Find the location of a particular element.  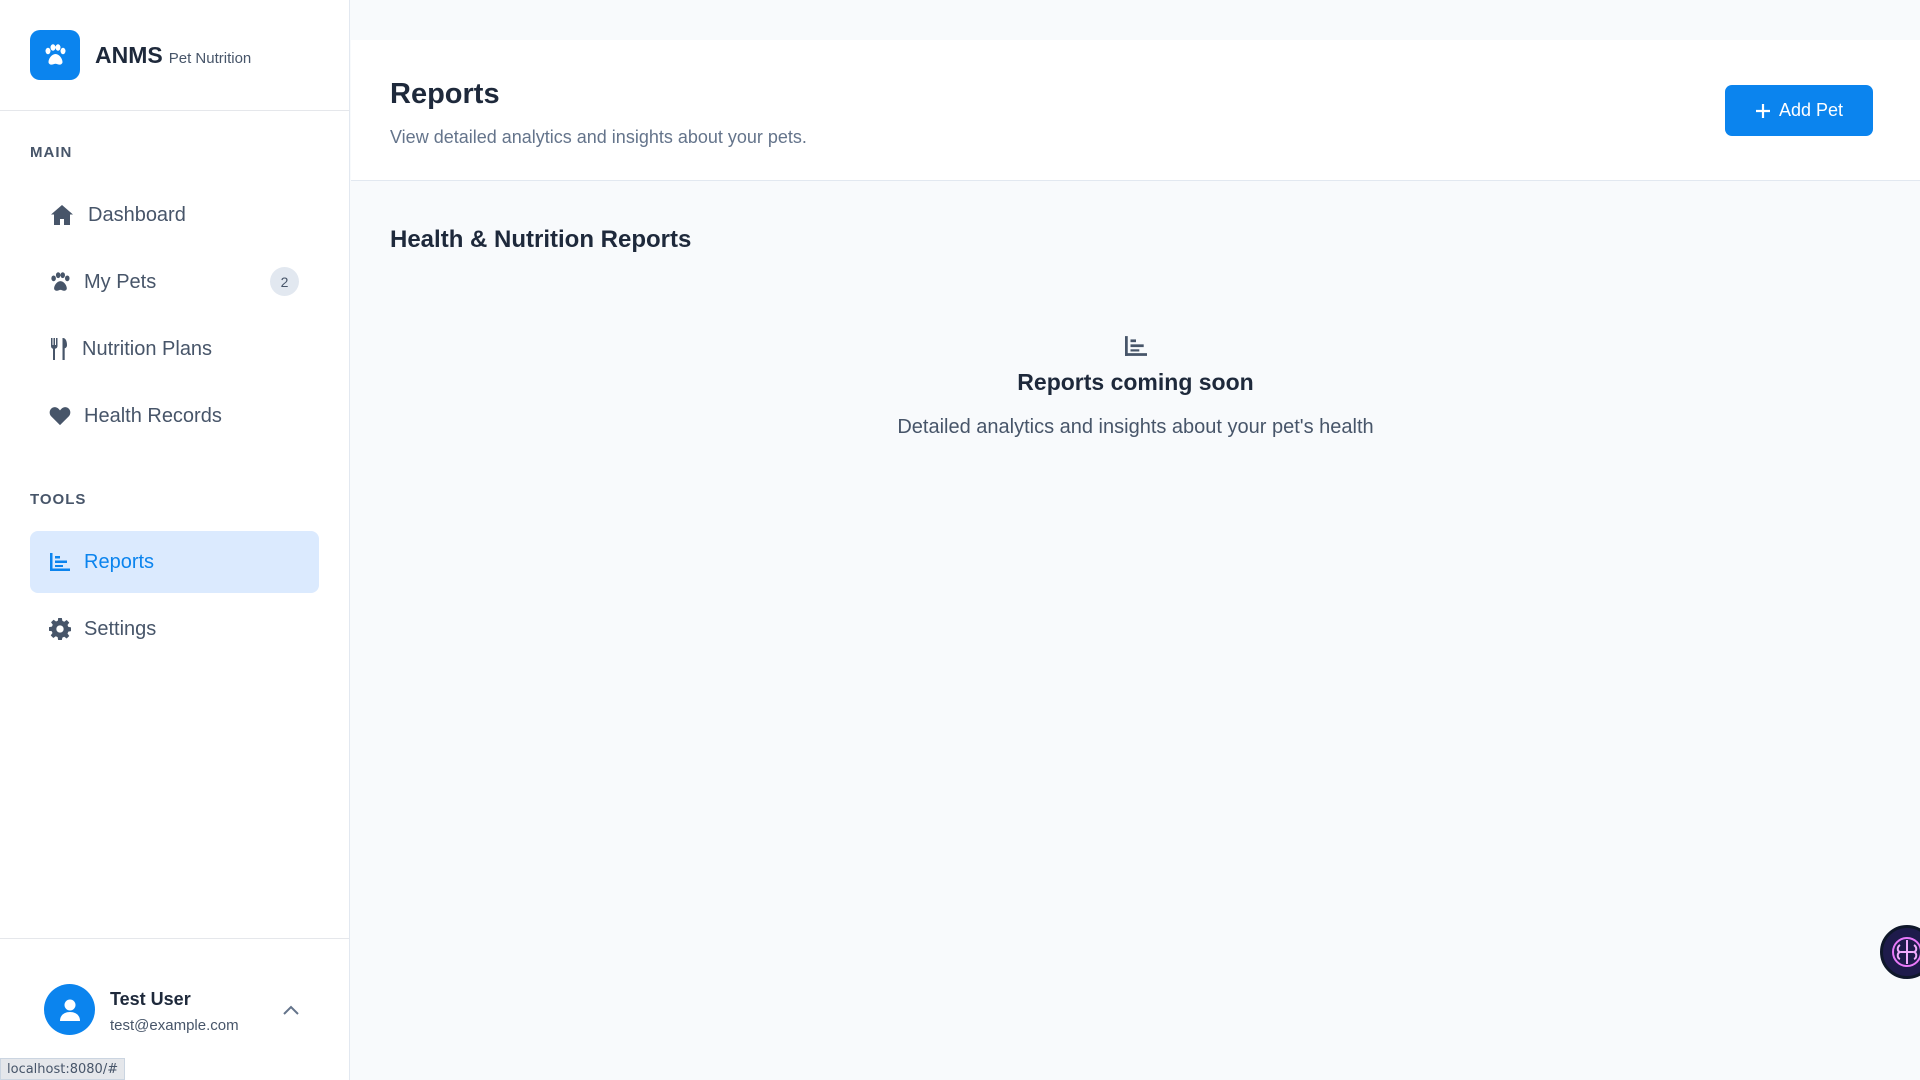

assistant-button is located at coordinates (1900, 952).